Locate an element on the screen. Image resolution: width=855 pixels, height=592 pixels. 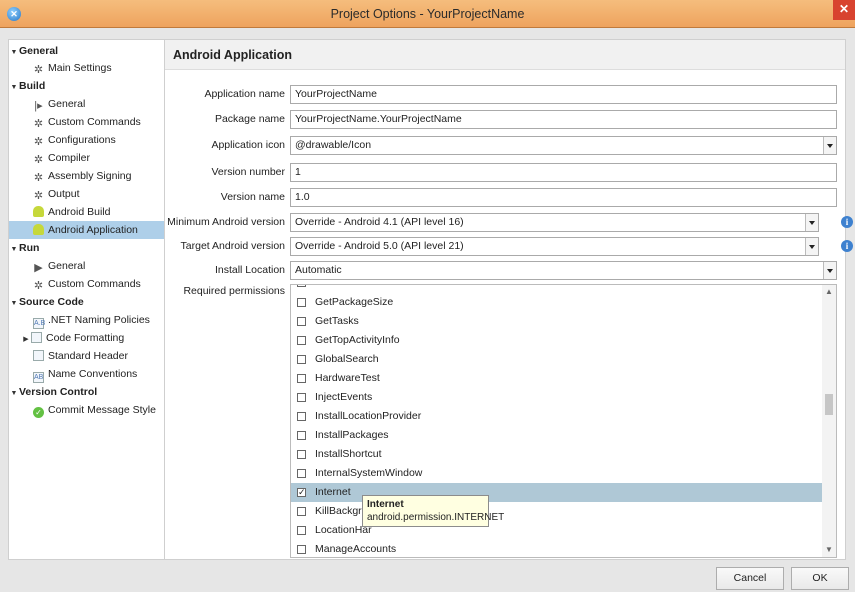
tree-section-version-control: ▼ Version Control is located at coordinates (86, 392).